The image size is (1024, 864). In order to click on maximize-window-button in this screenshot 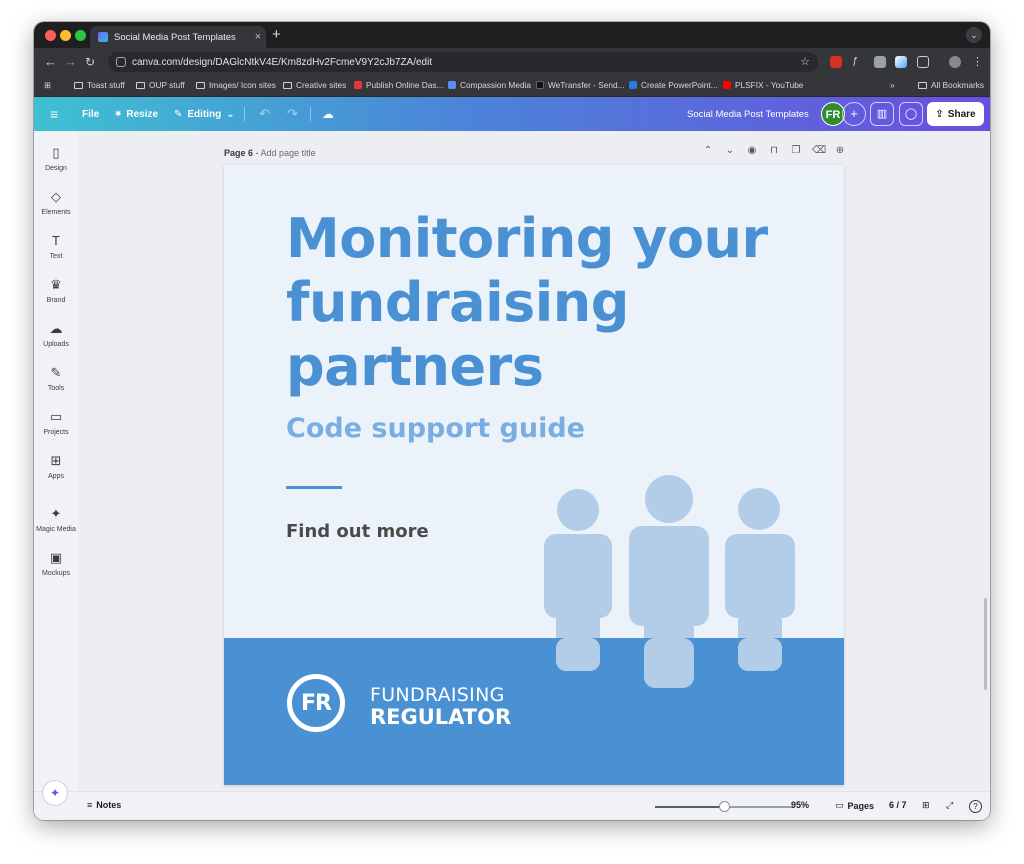, I will do `click(80, 35)`.